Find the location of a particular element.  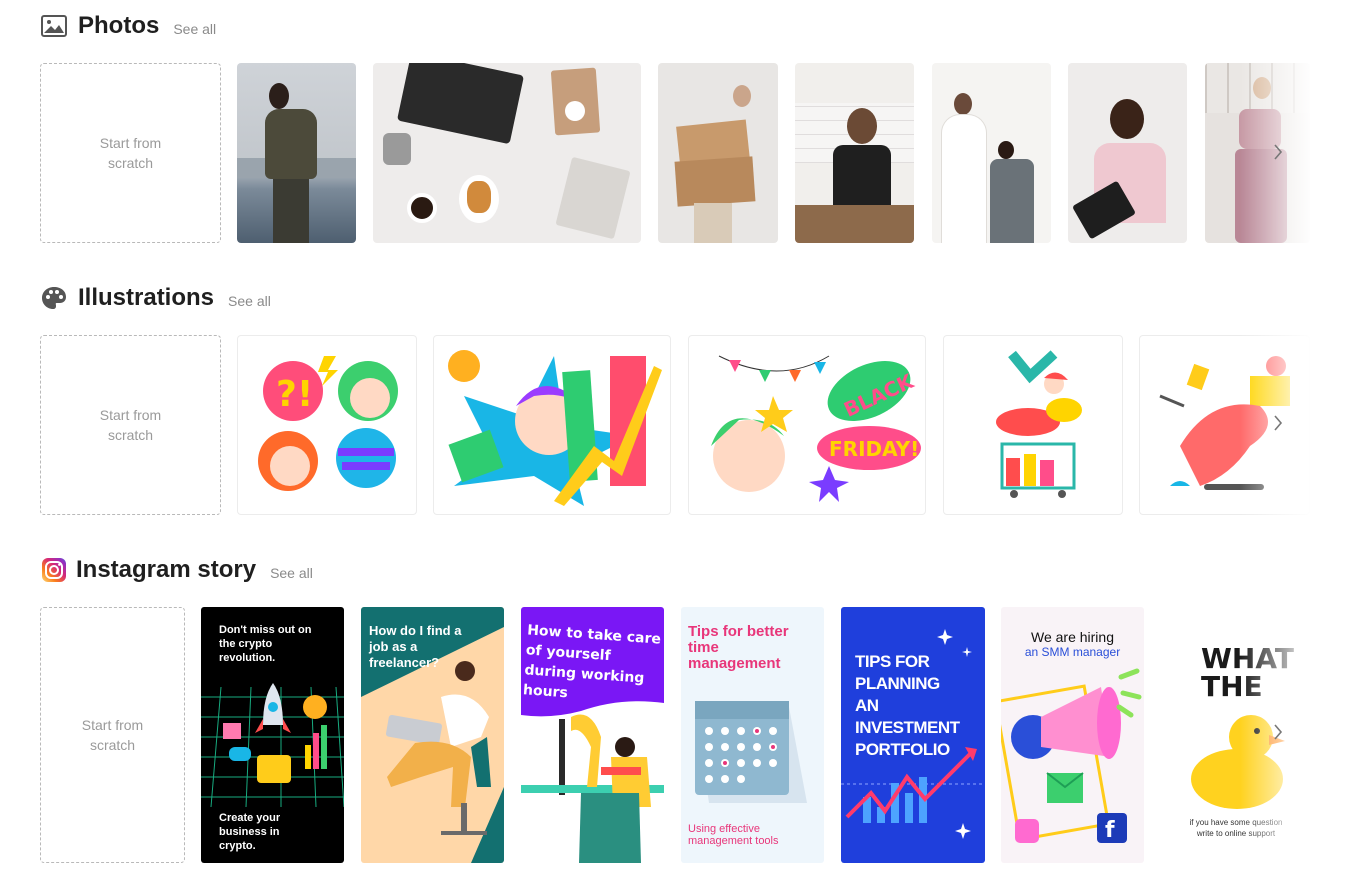

photos-header: Photos See all is located at coordinates (128, 26).